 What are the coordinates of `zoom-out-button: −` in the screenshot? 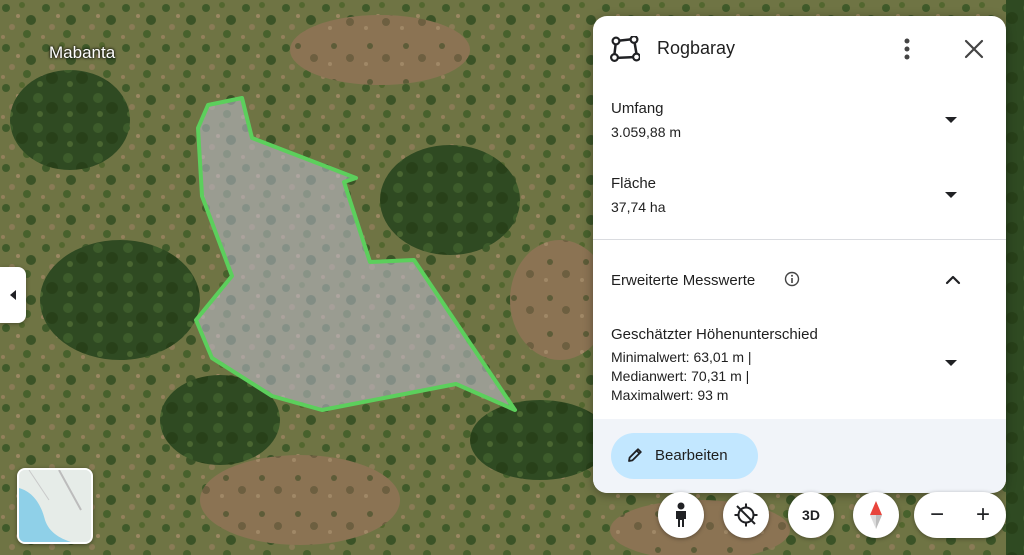 It's located at (937, 515).